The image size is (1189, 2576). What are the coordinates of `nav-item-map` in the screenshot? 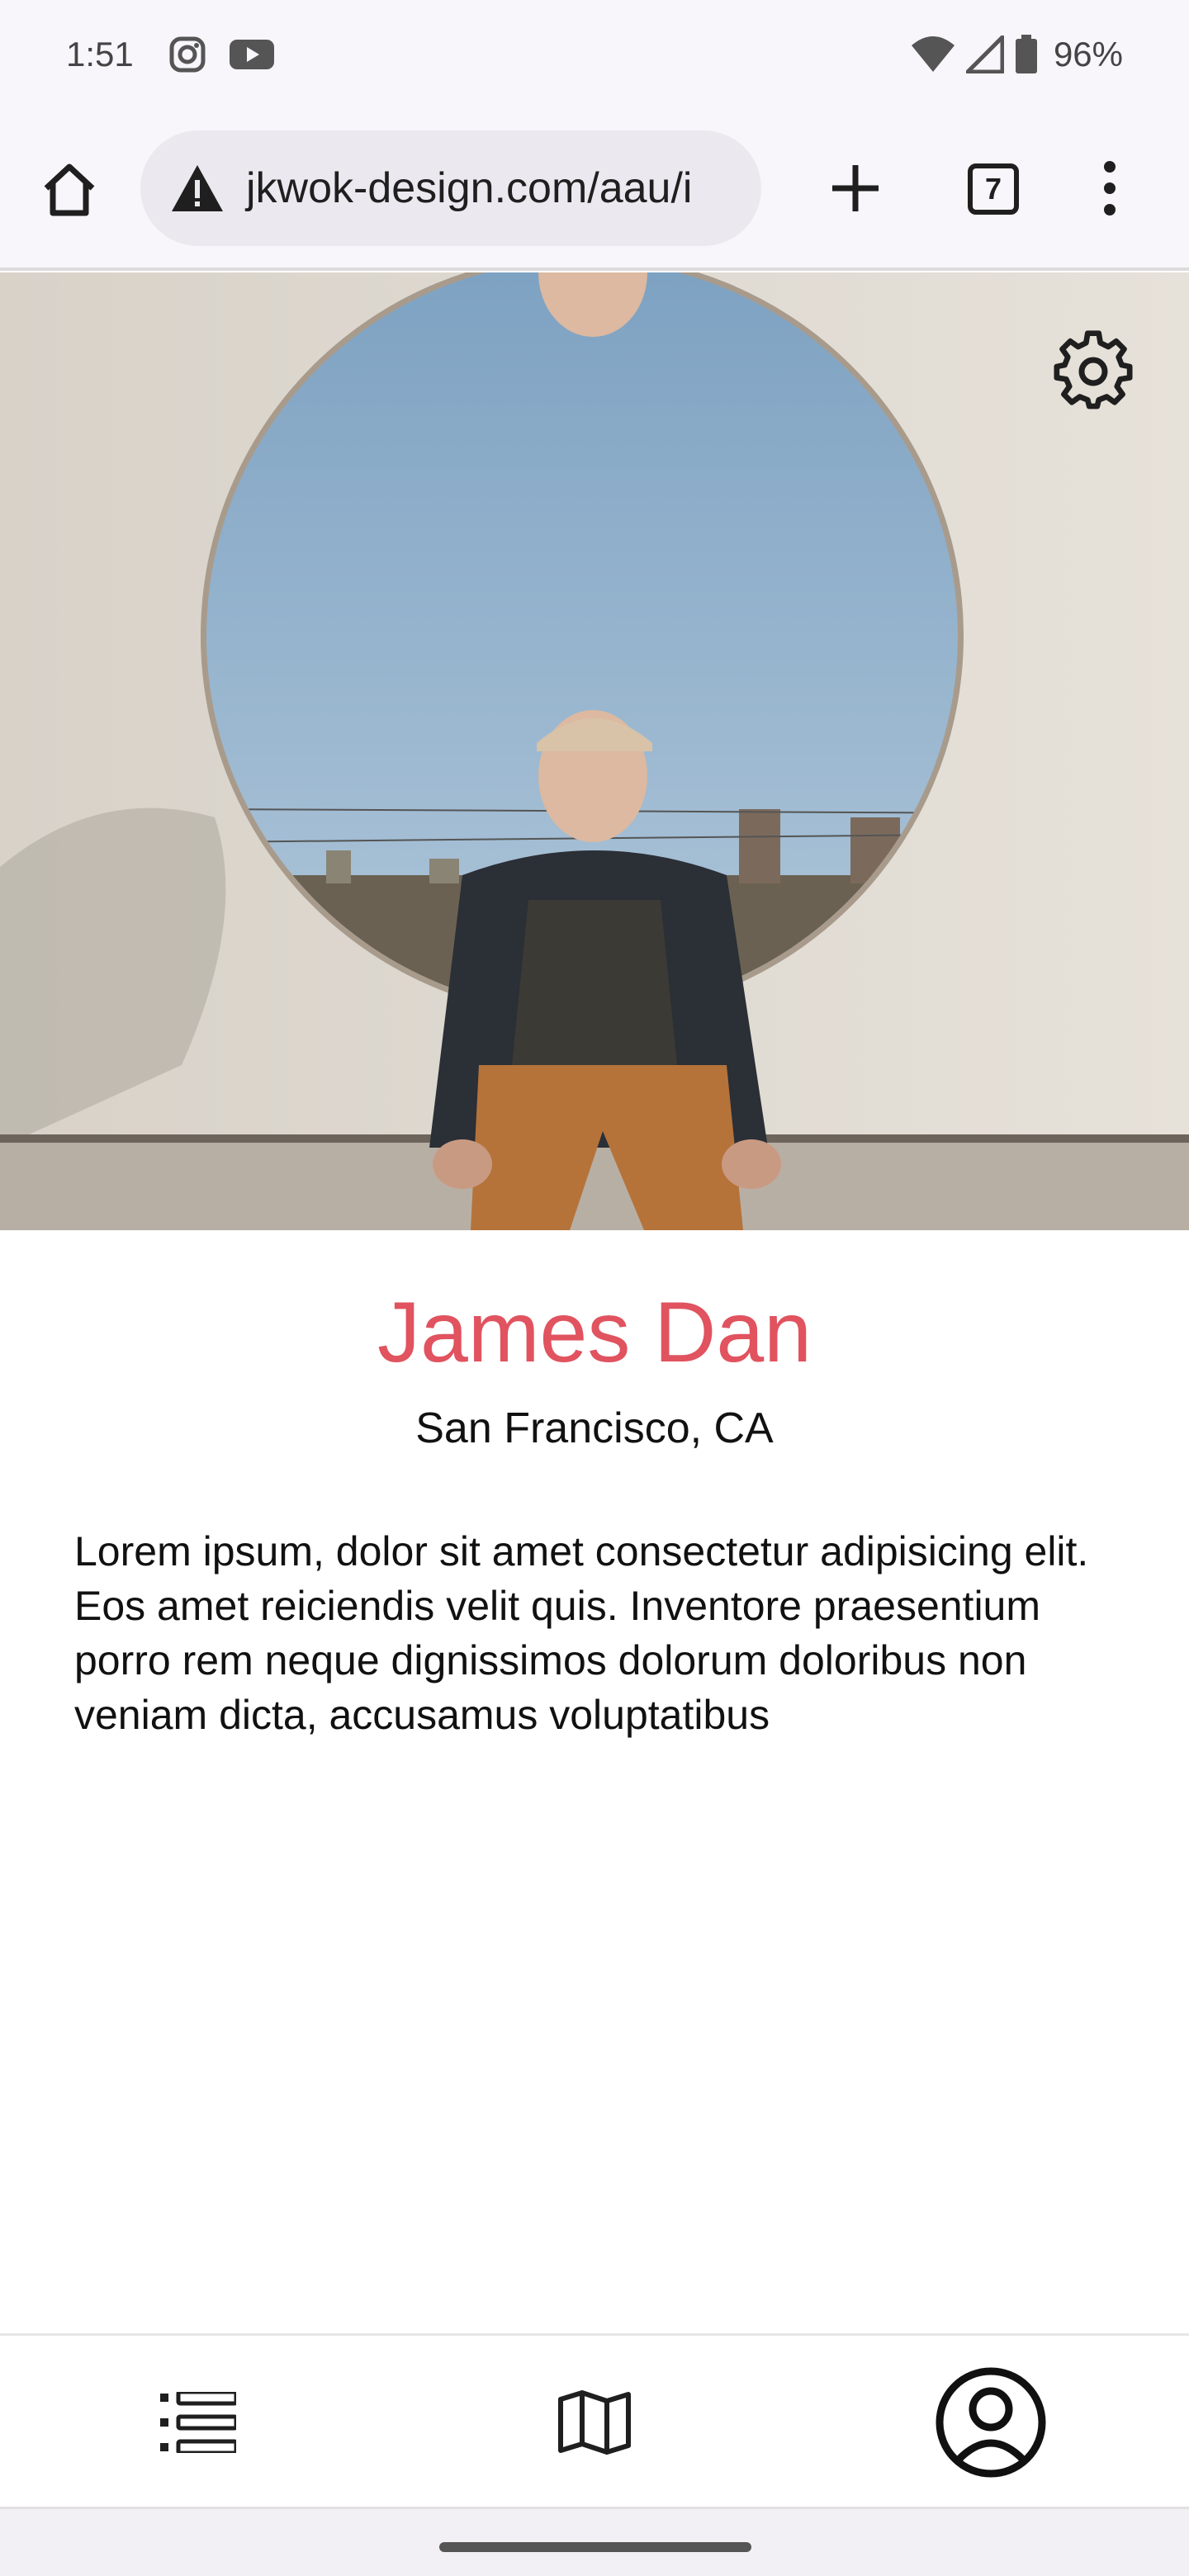 It's located at (594, 2422).